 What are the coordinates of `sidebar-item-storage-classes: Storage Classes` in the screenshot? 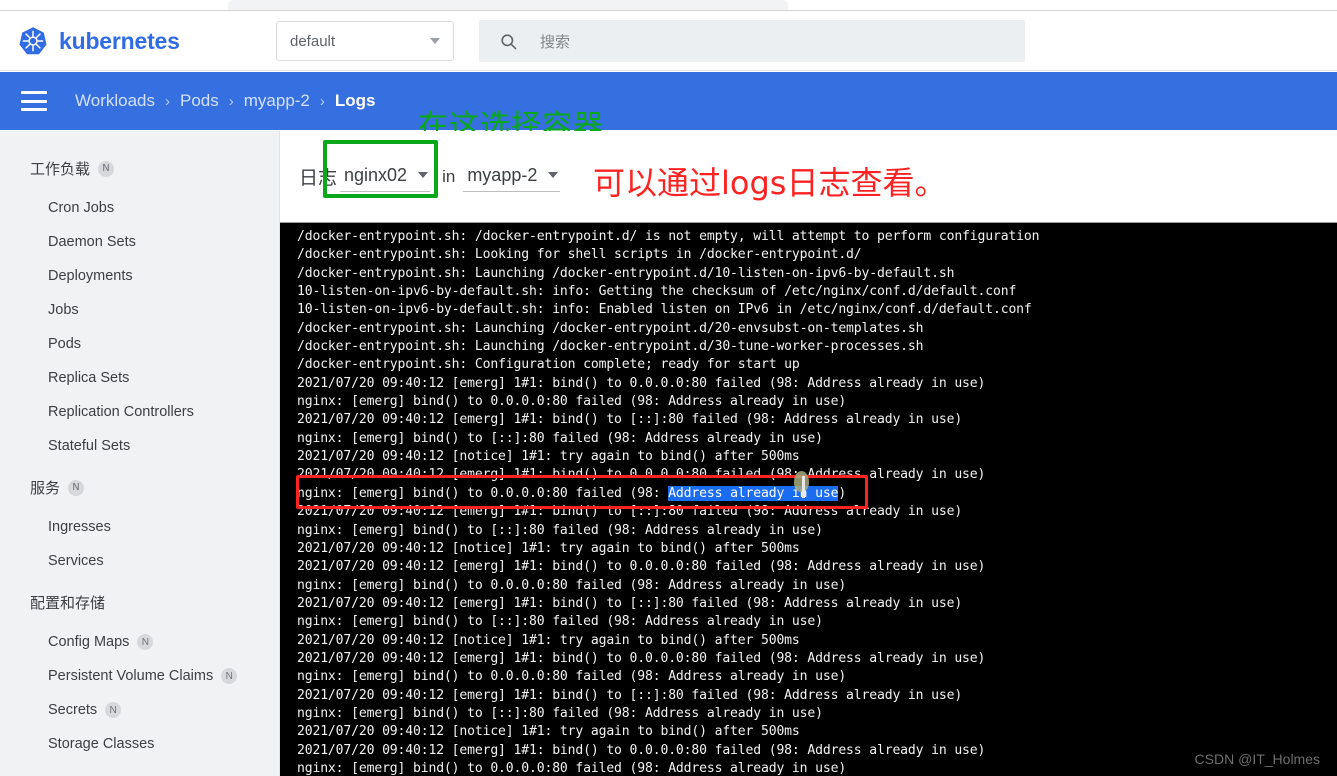 It's located at (139, 744).